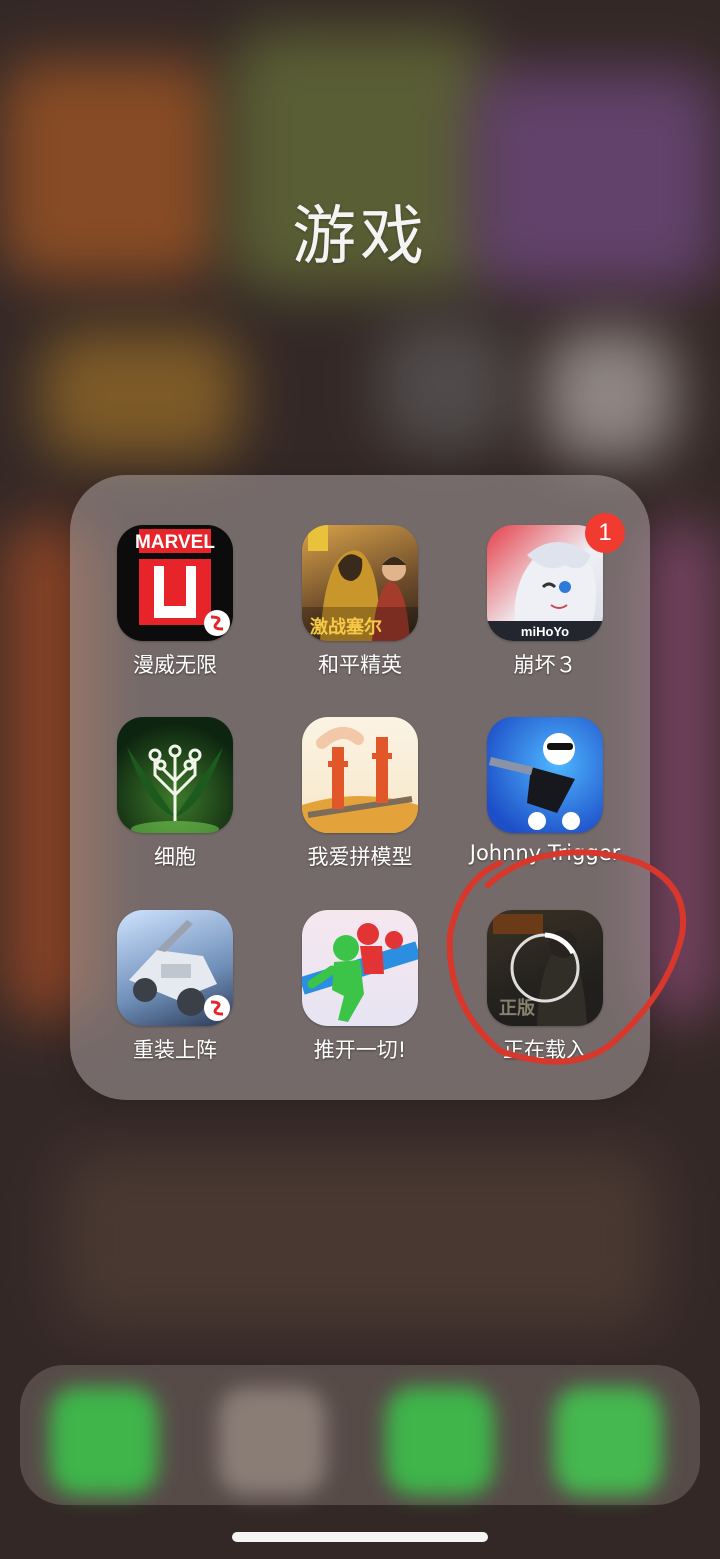  I want to click on app-label: Johnny Trigger, so click(545, 853).